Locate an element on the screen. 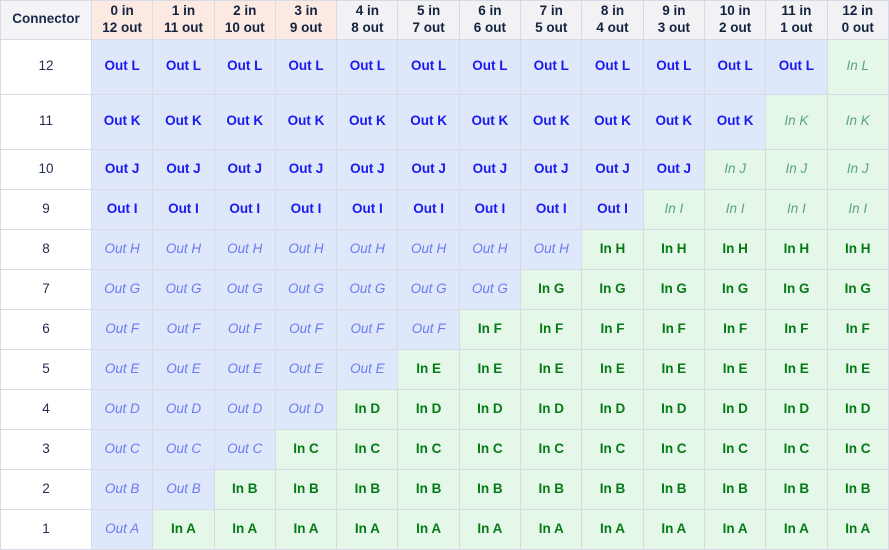 This screenshot has width=889, height=550. row-label-connector: 6 is located at coordinates (46, 329).